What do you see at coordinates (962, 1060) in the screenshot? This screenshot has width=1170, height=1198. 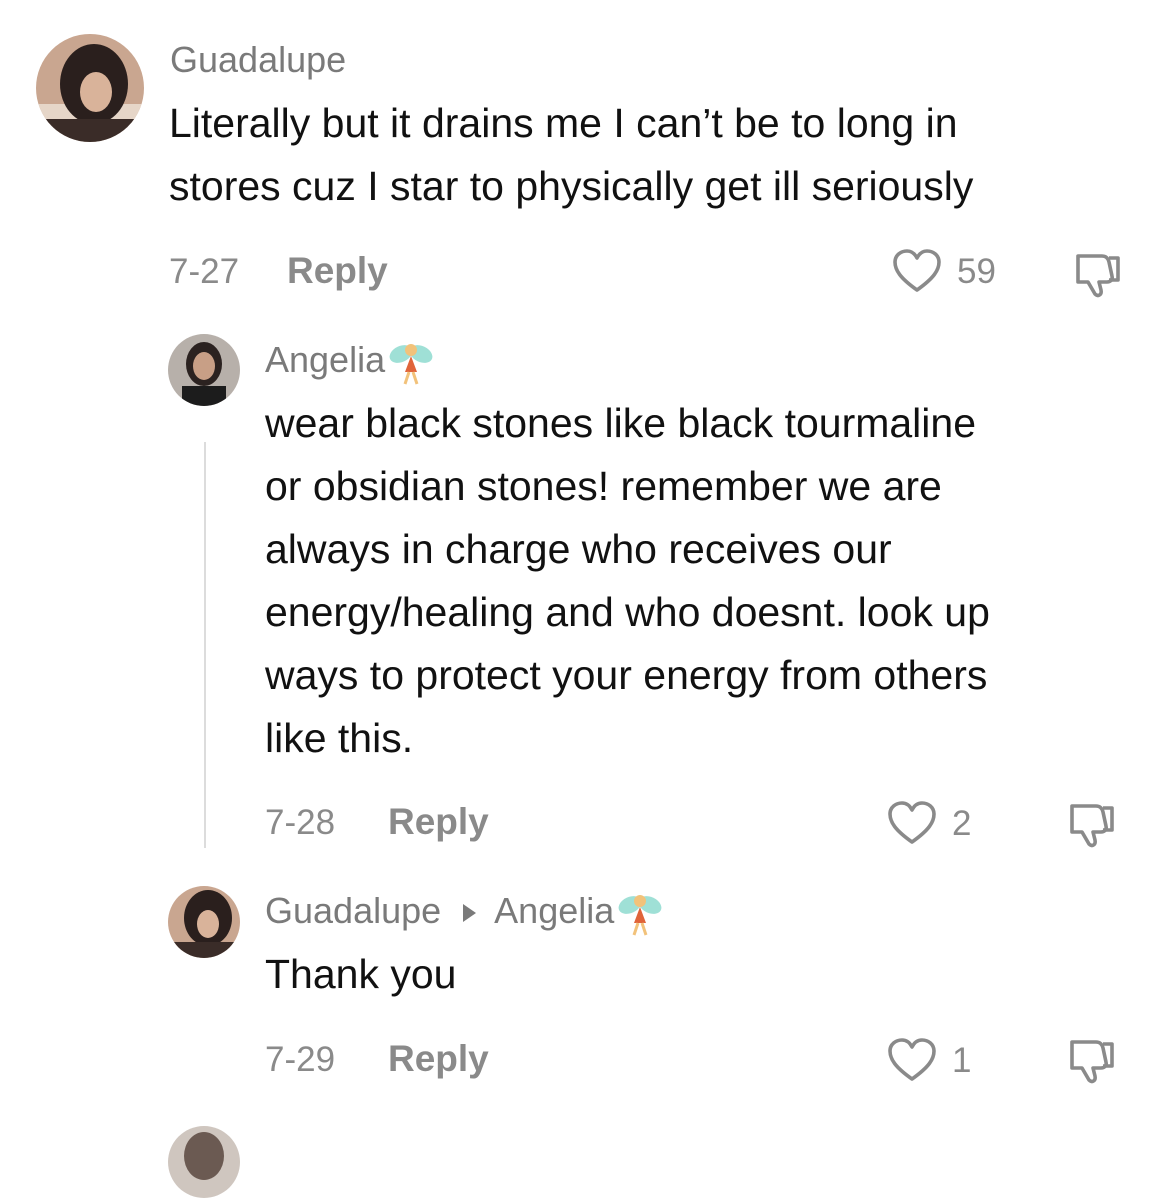 I see `like-count: 1` at bounding box center [962, 1060].